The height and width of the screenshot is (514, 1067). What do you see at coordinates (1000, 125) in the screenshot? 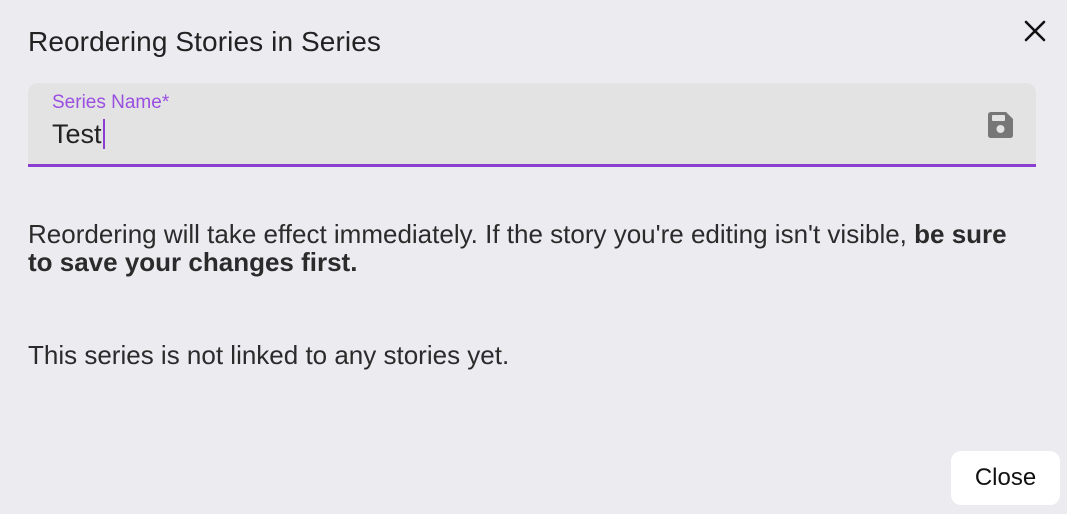
I see `save-floppy-icon` at bounding box center [1000, 125].